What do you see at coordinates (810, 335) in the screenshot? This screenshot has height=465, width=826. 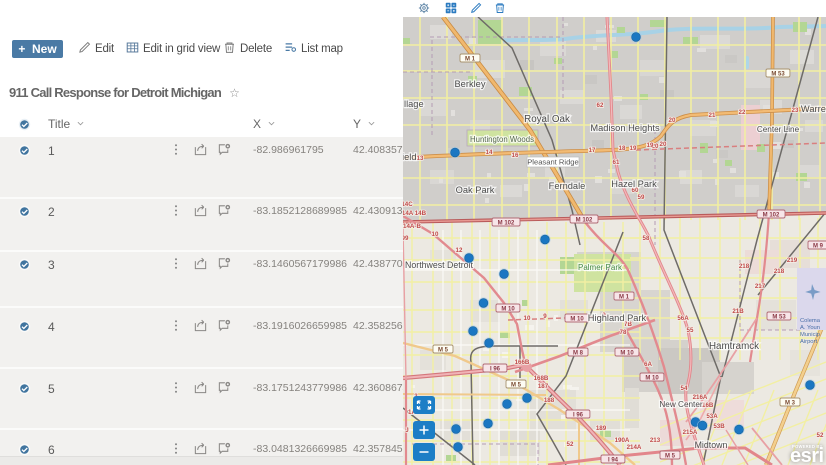 I see `svg-text: Municip` at bounding box center [810, 335].